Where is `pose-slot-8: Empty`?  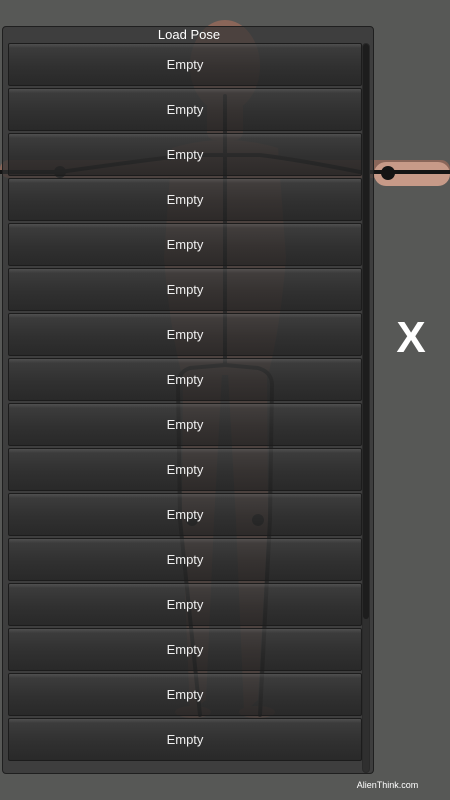
pose-slot-8: Empty is located at coordinates (185, 379).